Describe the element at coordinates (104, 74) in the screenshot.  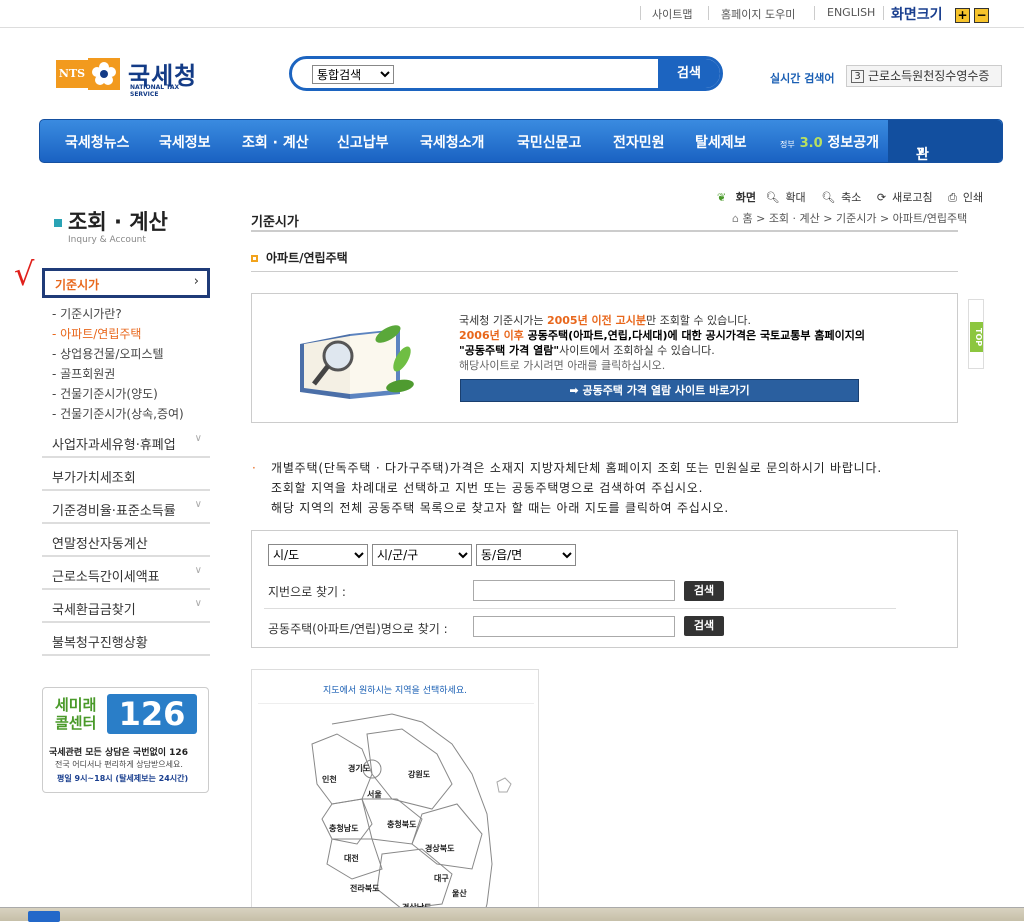
I see `rose-of-sharon-icon` at that location.